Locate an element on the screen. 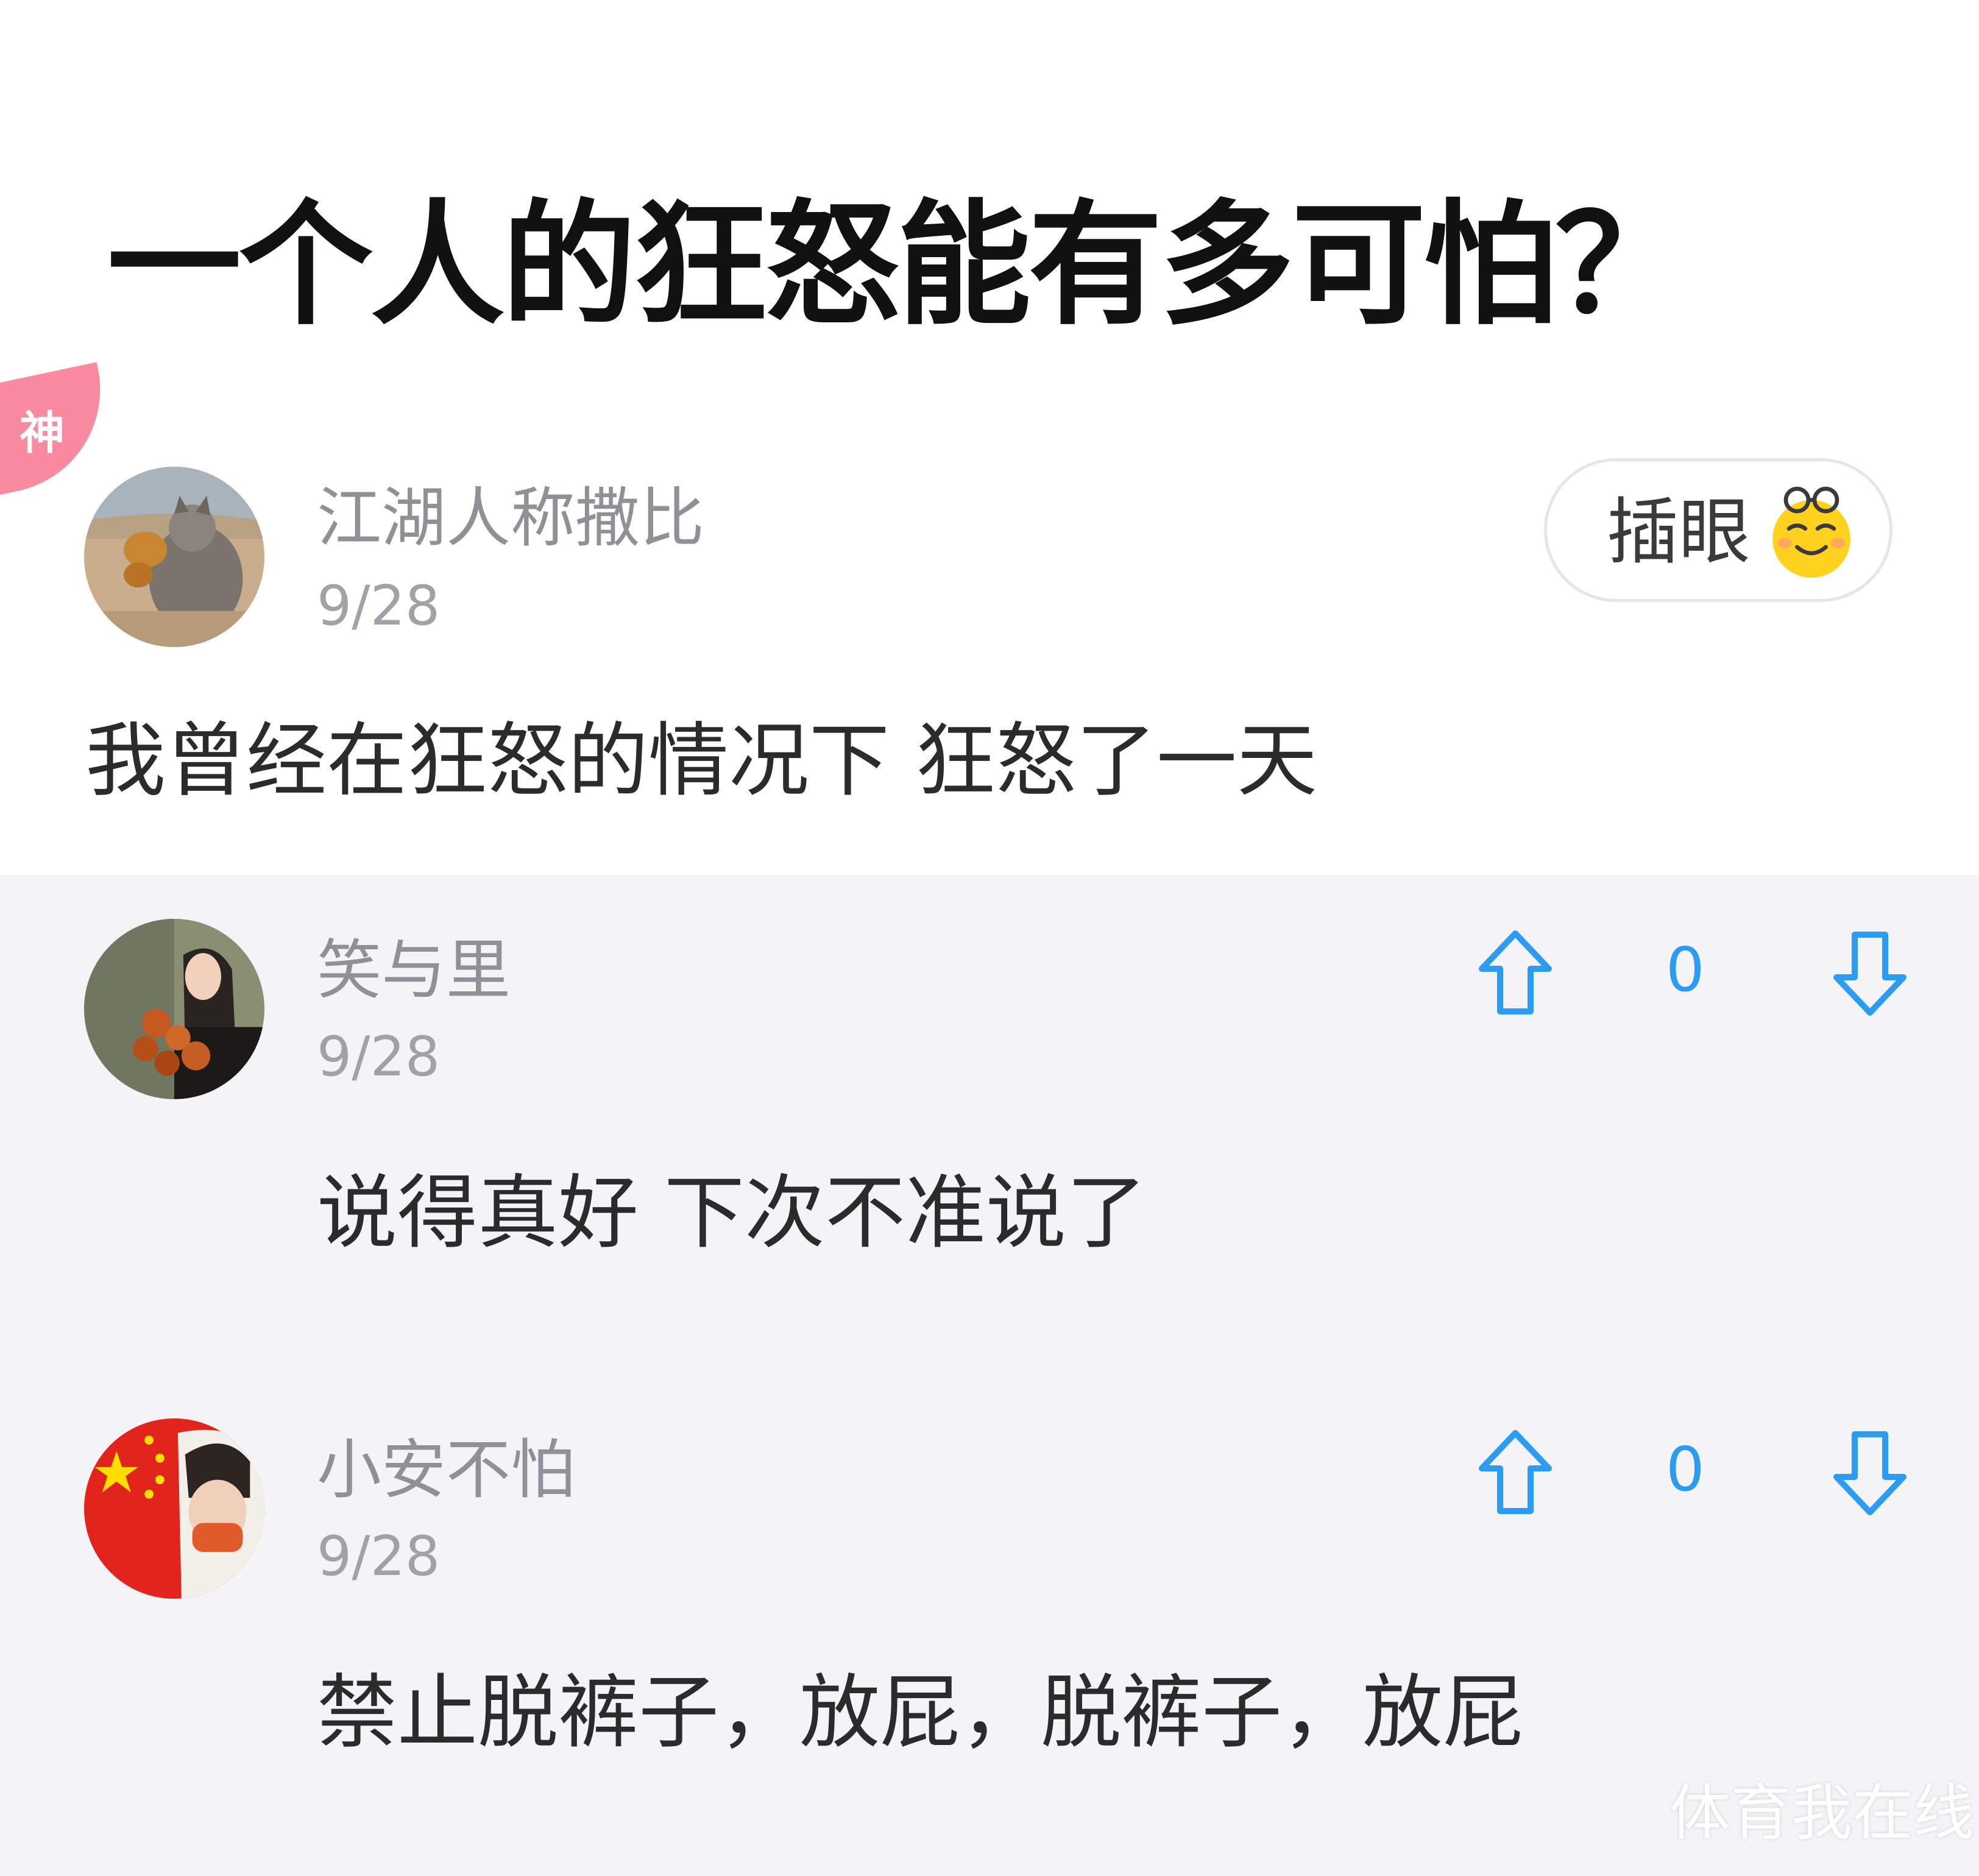 Image resolution: width=1979 pixels, height=1876 pixels. page-title: 一个人的狂怒能有多可怕？ is located at coordinates (898, 265).